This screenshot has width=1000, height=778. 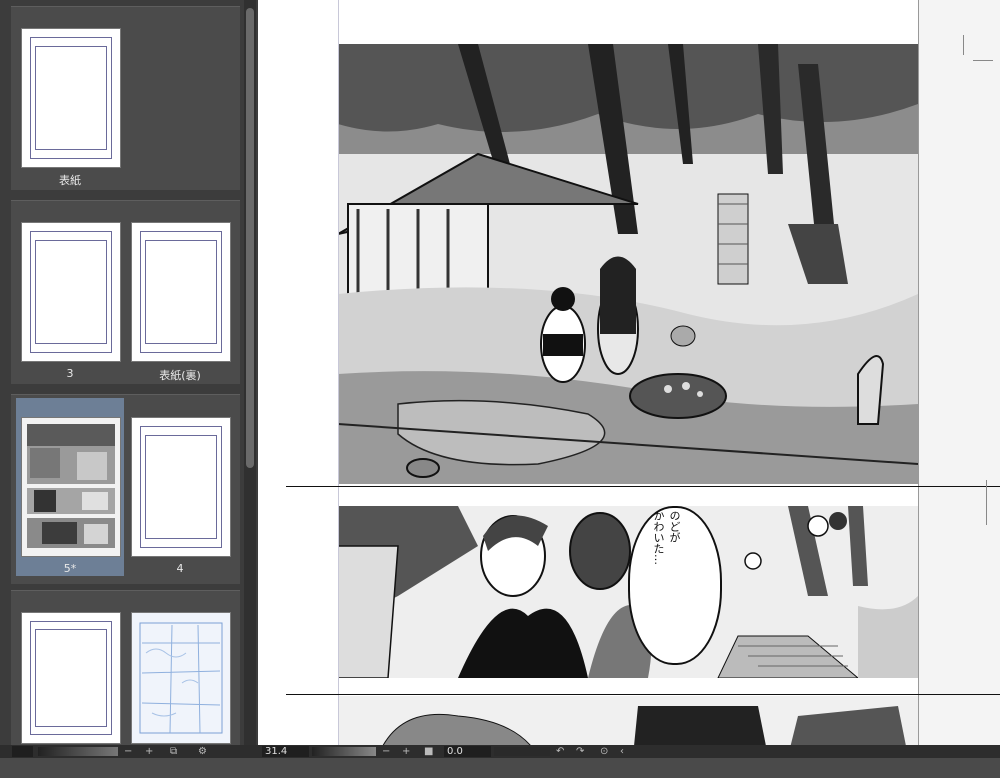 I want to click on panel-bottom-illustration, so click(x=628, y=720).